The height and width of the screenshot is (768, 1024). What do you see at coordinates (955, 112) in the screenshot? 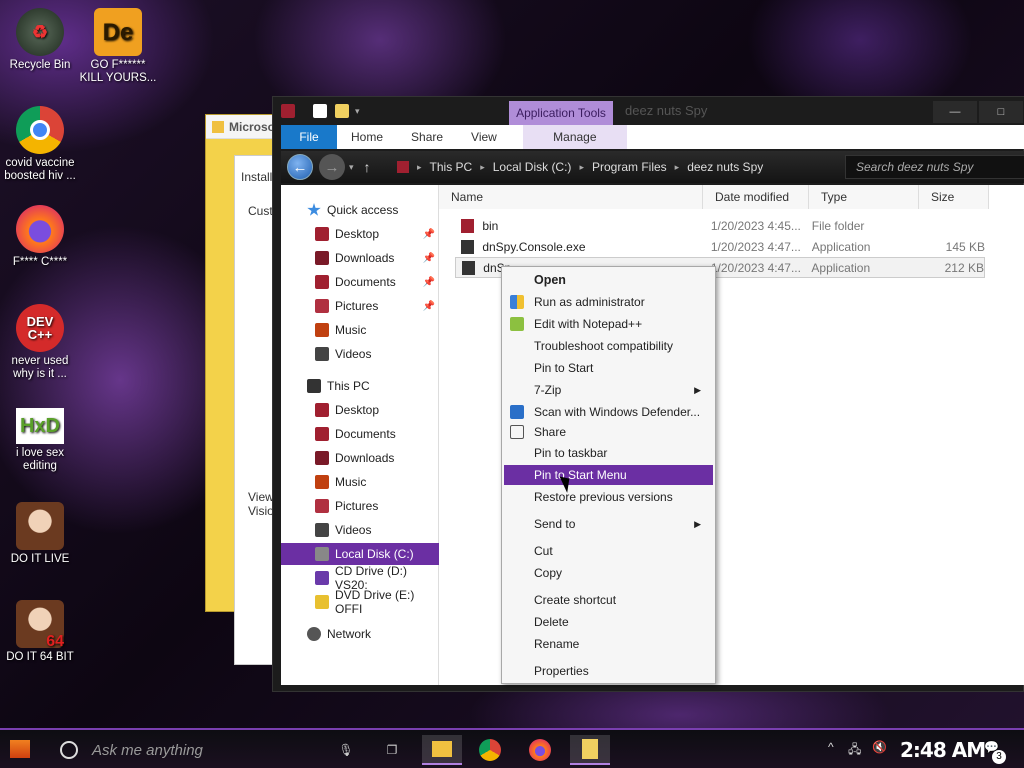
I see `minimize-button: —` at bounding box center [955, 112].